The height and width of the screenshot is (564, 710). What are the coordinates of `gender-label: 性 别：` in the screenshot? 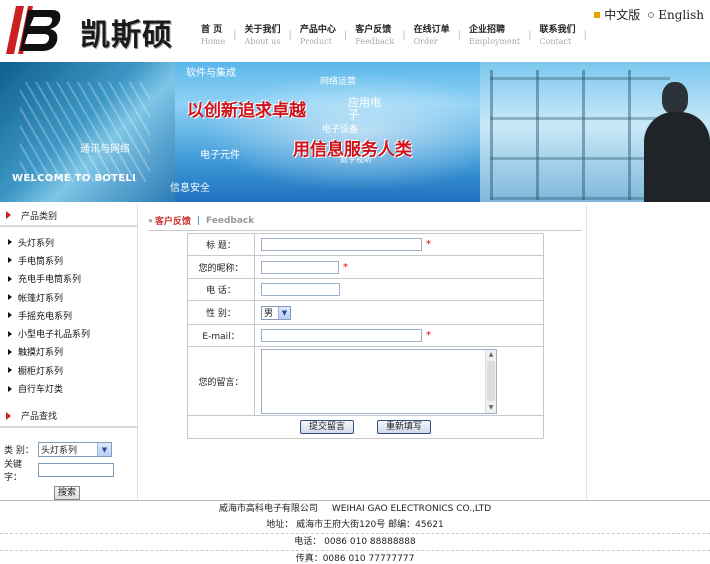 It's located at (221, 312).